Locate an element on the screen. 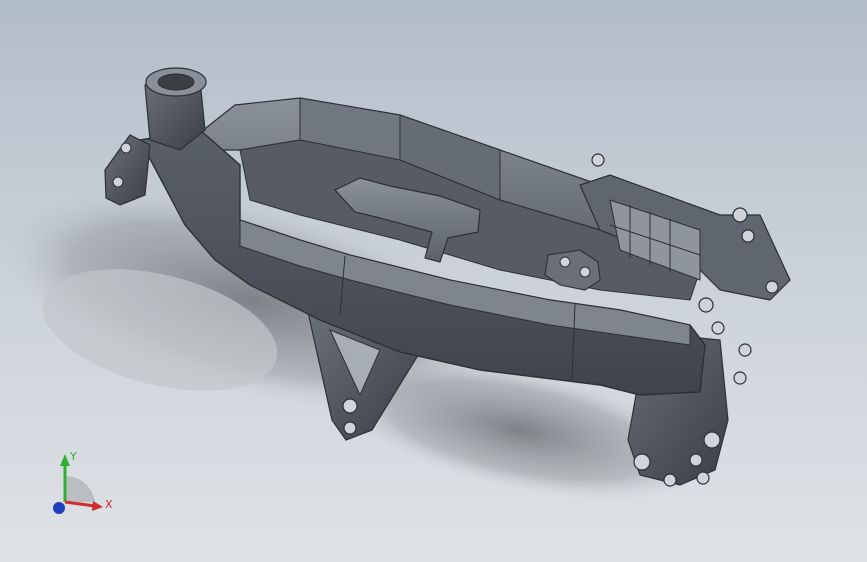 Image resolution: width=867 pixels, height=562 pixels. z-axis-marker is located at coordinates (59, 508).